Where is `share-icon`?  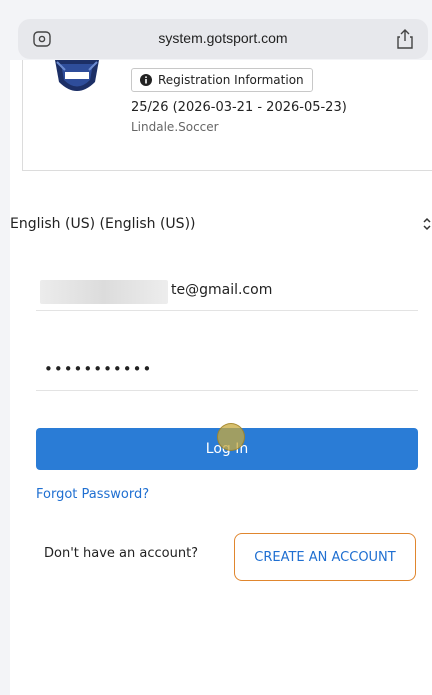
share-icon is located at coordinates (405, 39).